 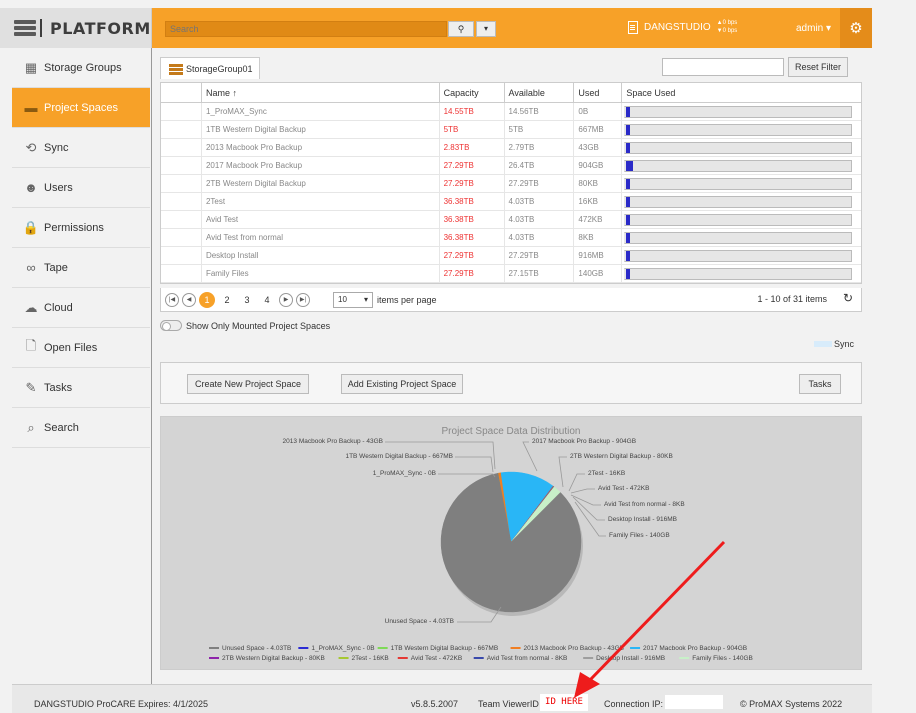 What do you see at coordinates (319, 273) in the screenshot?
I see `cell-name: Family Files` at bounding box center [319, 273].